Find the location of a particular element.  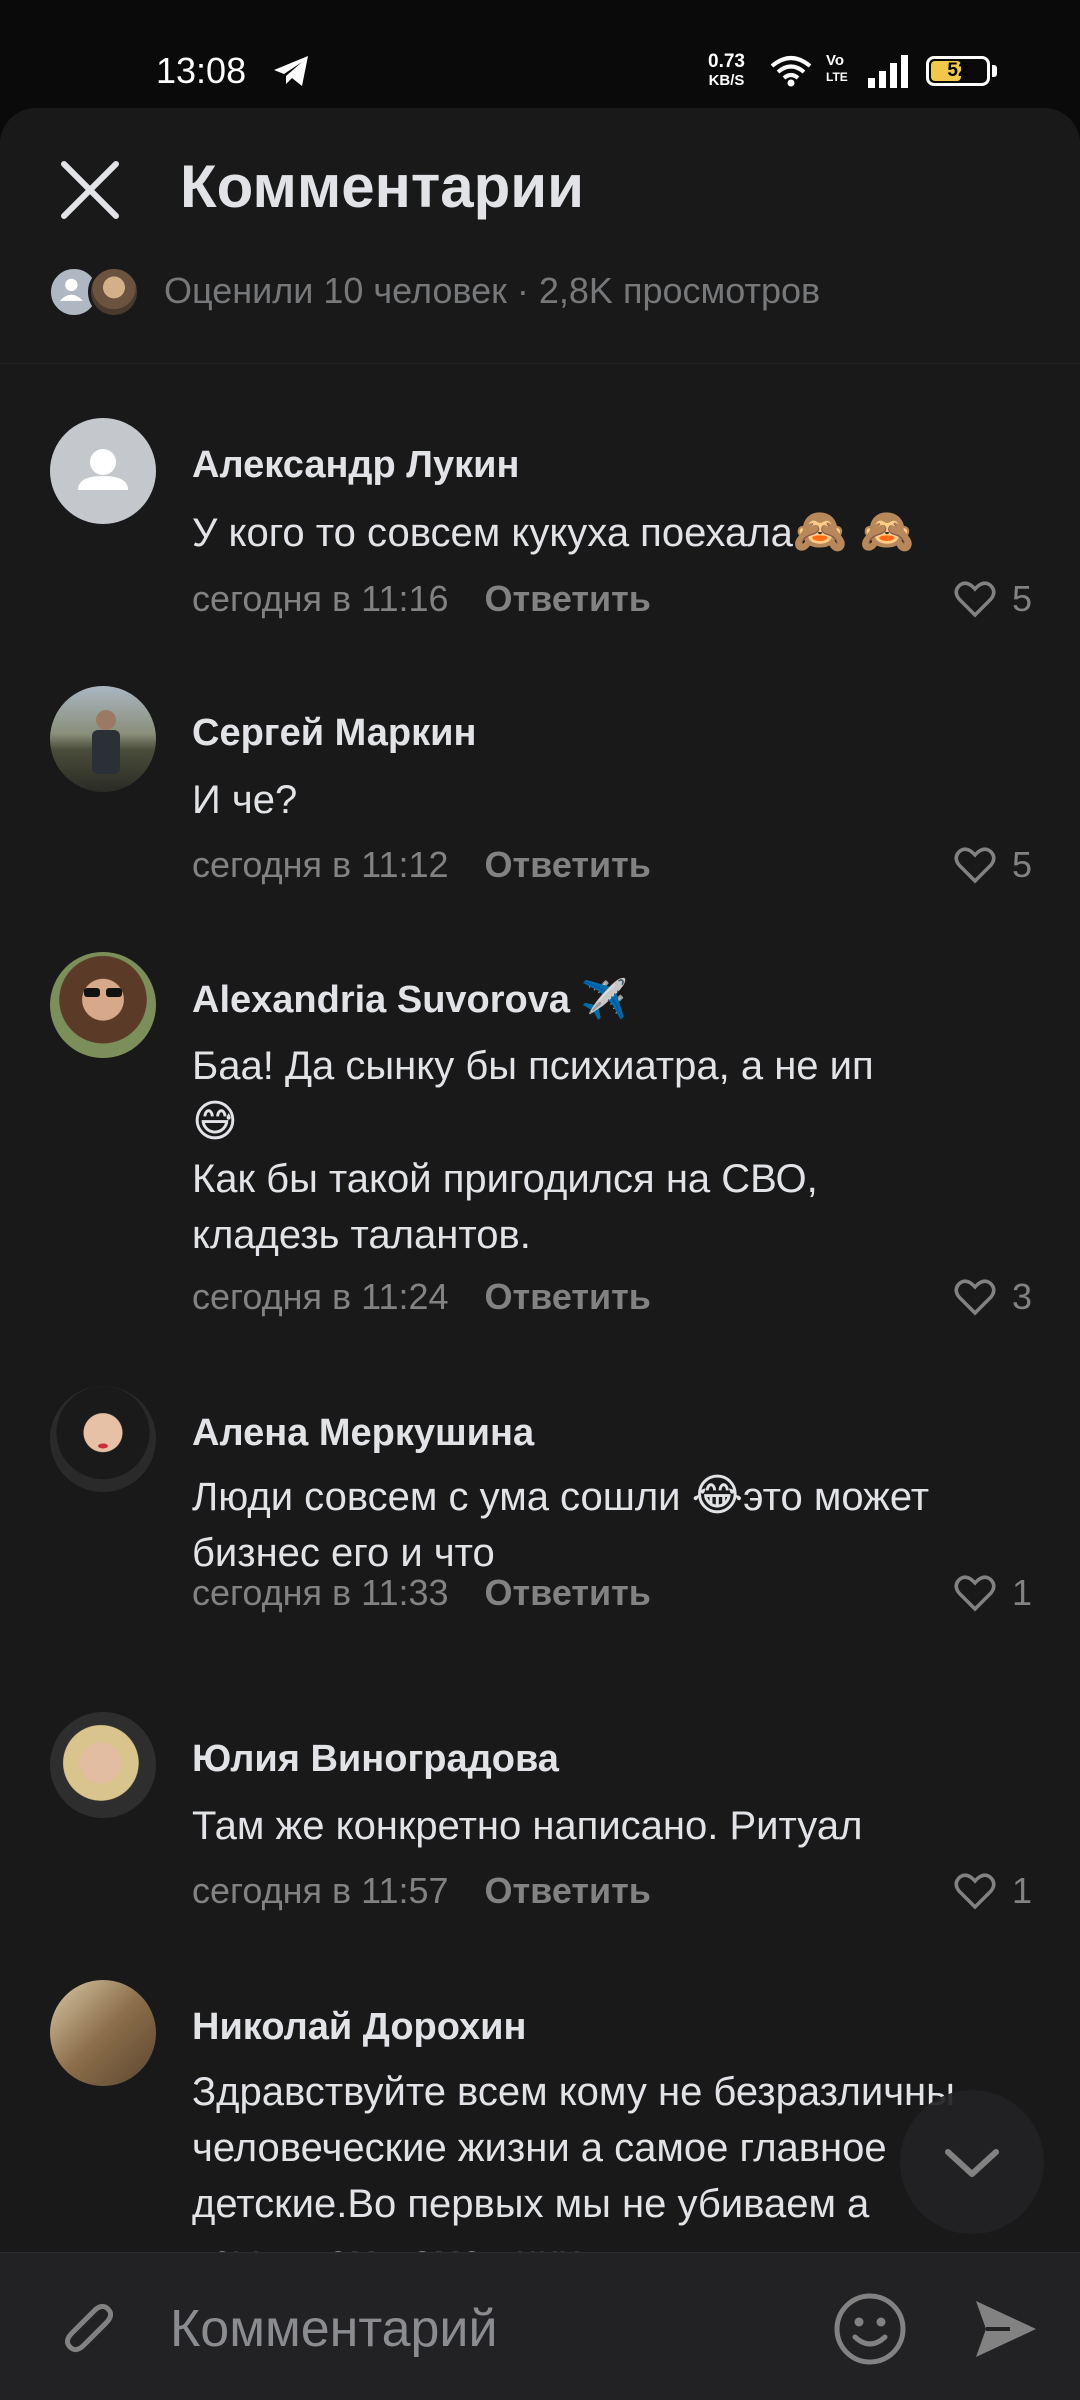

comment-time: сегодня в 11:16 is located at coordinates (320, 598).